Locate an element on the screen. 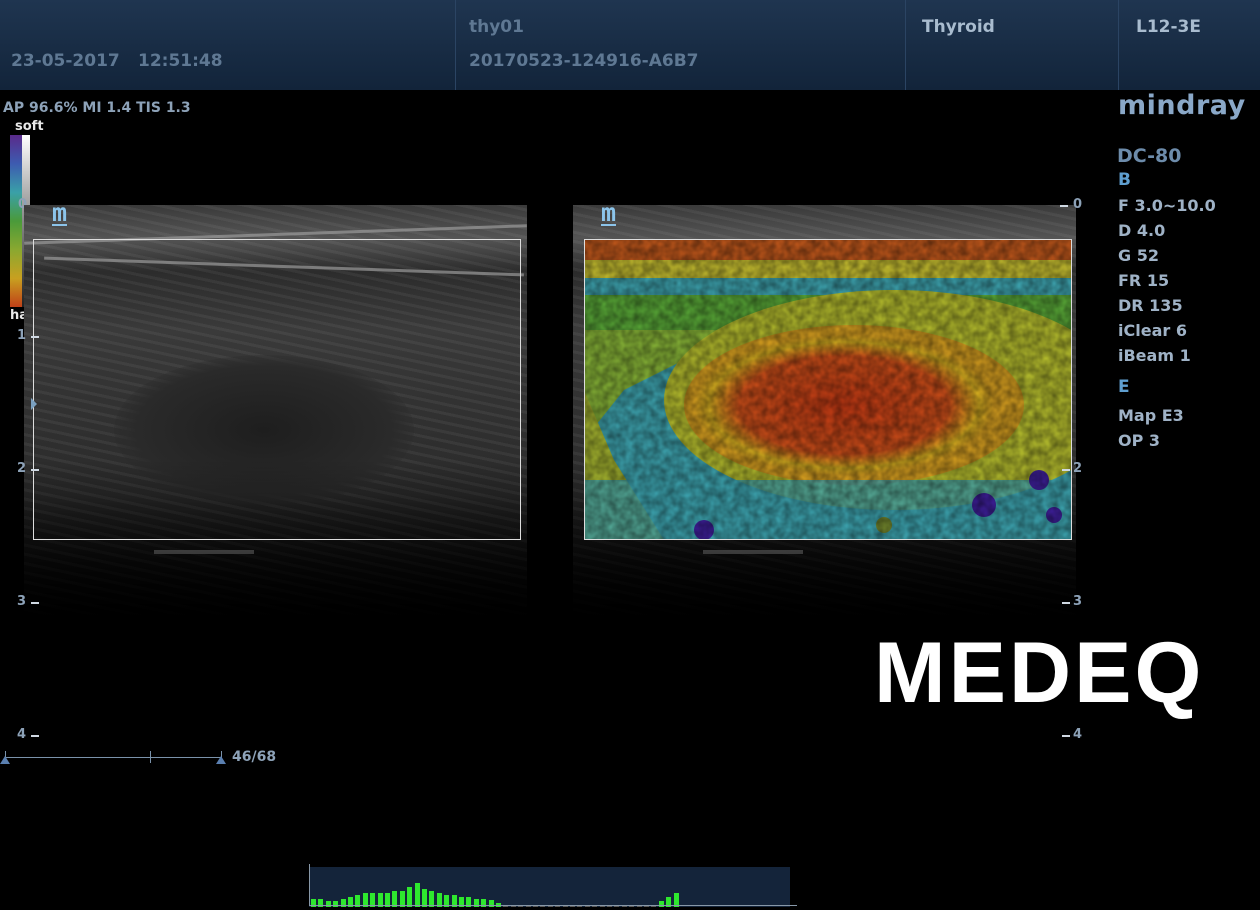 The height and width of the screenshot is (910, 1260). depth-label: 0 is located at coordinates (1078, 204).